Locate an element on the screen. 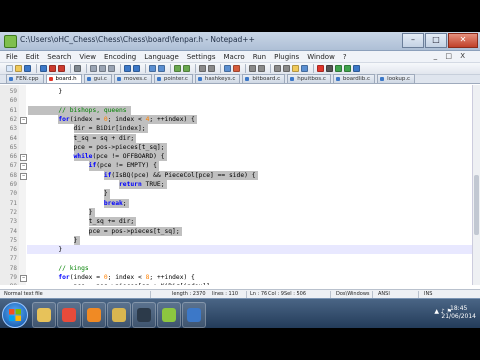  open-icon is located at coordinates (18, 68).